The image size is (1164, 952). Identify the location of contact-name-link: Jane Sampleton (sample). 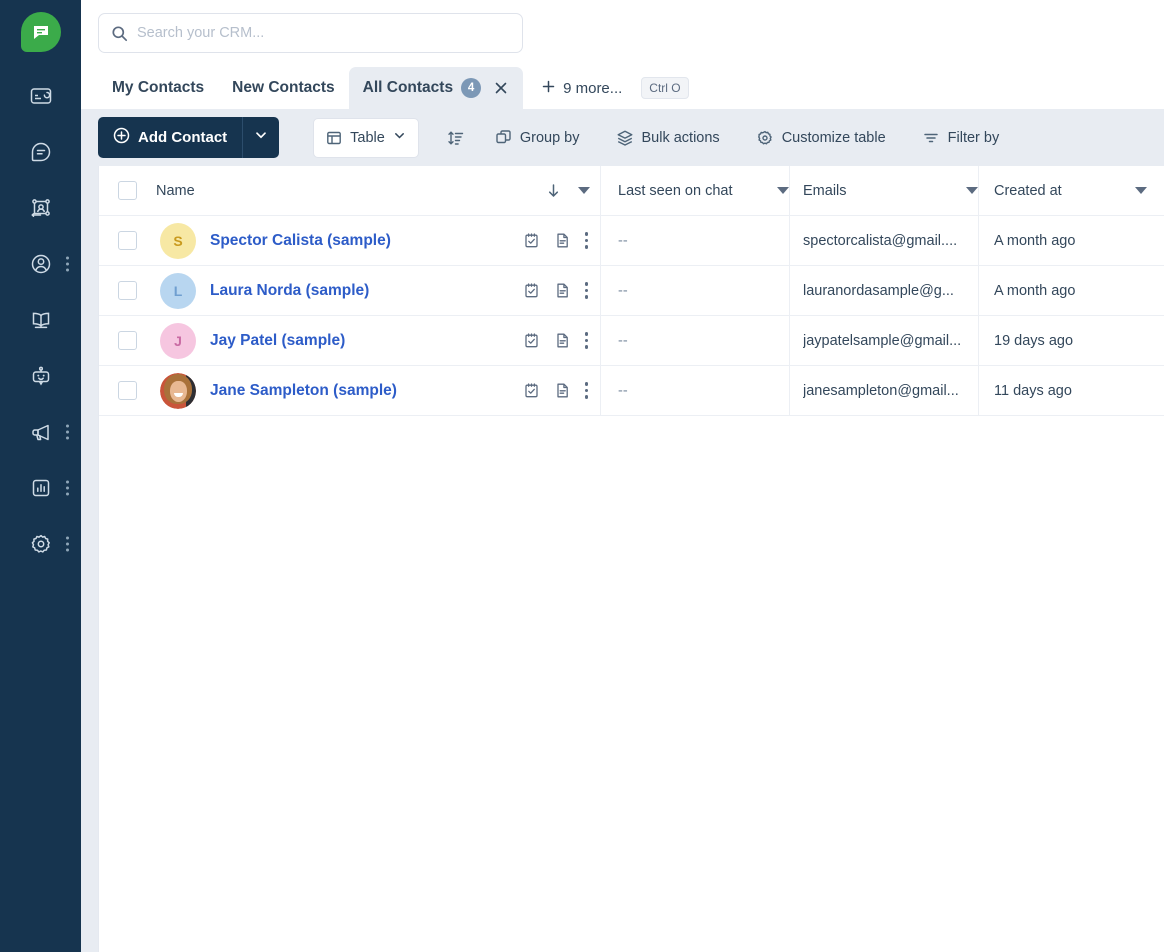
(303, 391).